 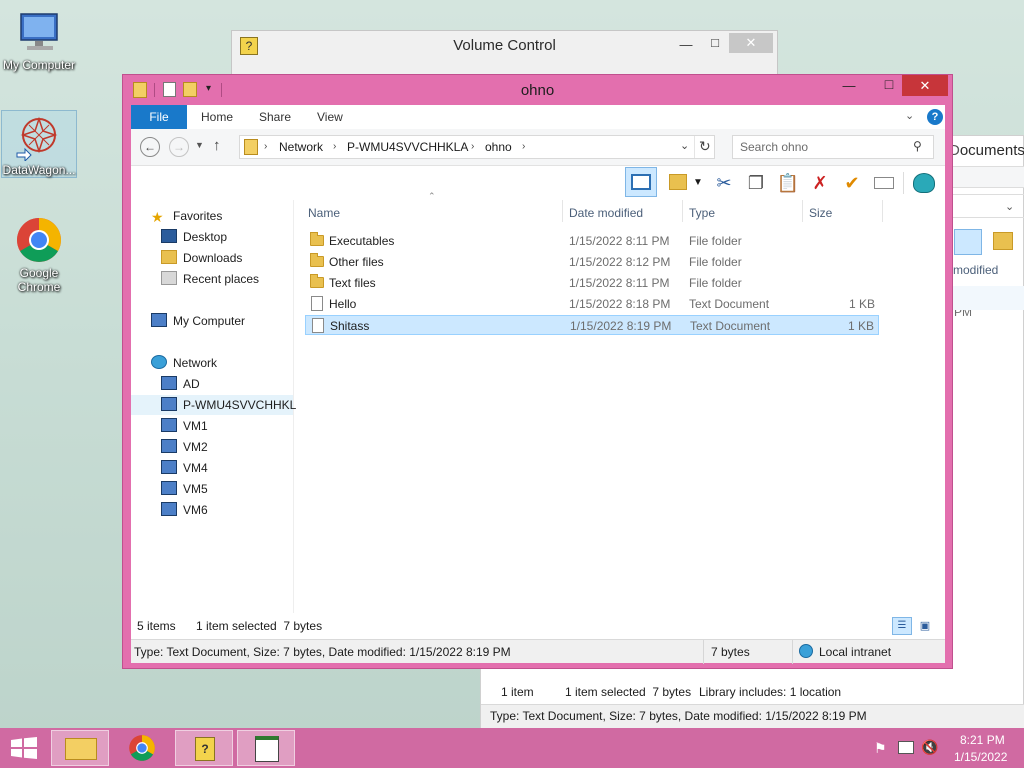 I want to click on file-date: 1/15/2022 8:11 PM, so click(x=619, y=241).